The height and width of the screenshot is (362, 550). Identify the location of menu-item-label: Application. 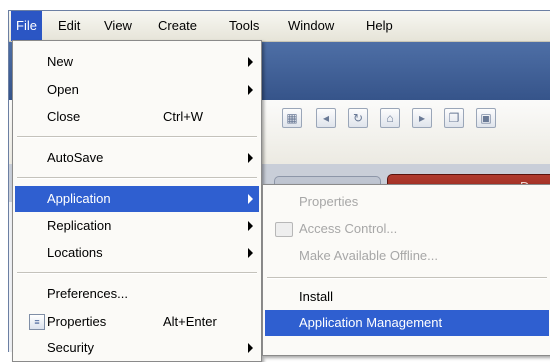
(79, 198).